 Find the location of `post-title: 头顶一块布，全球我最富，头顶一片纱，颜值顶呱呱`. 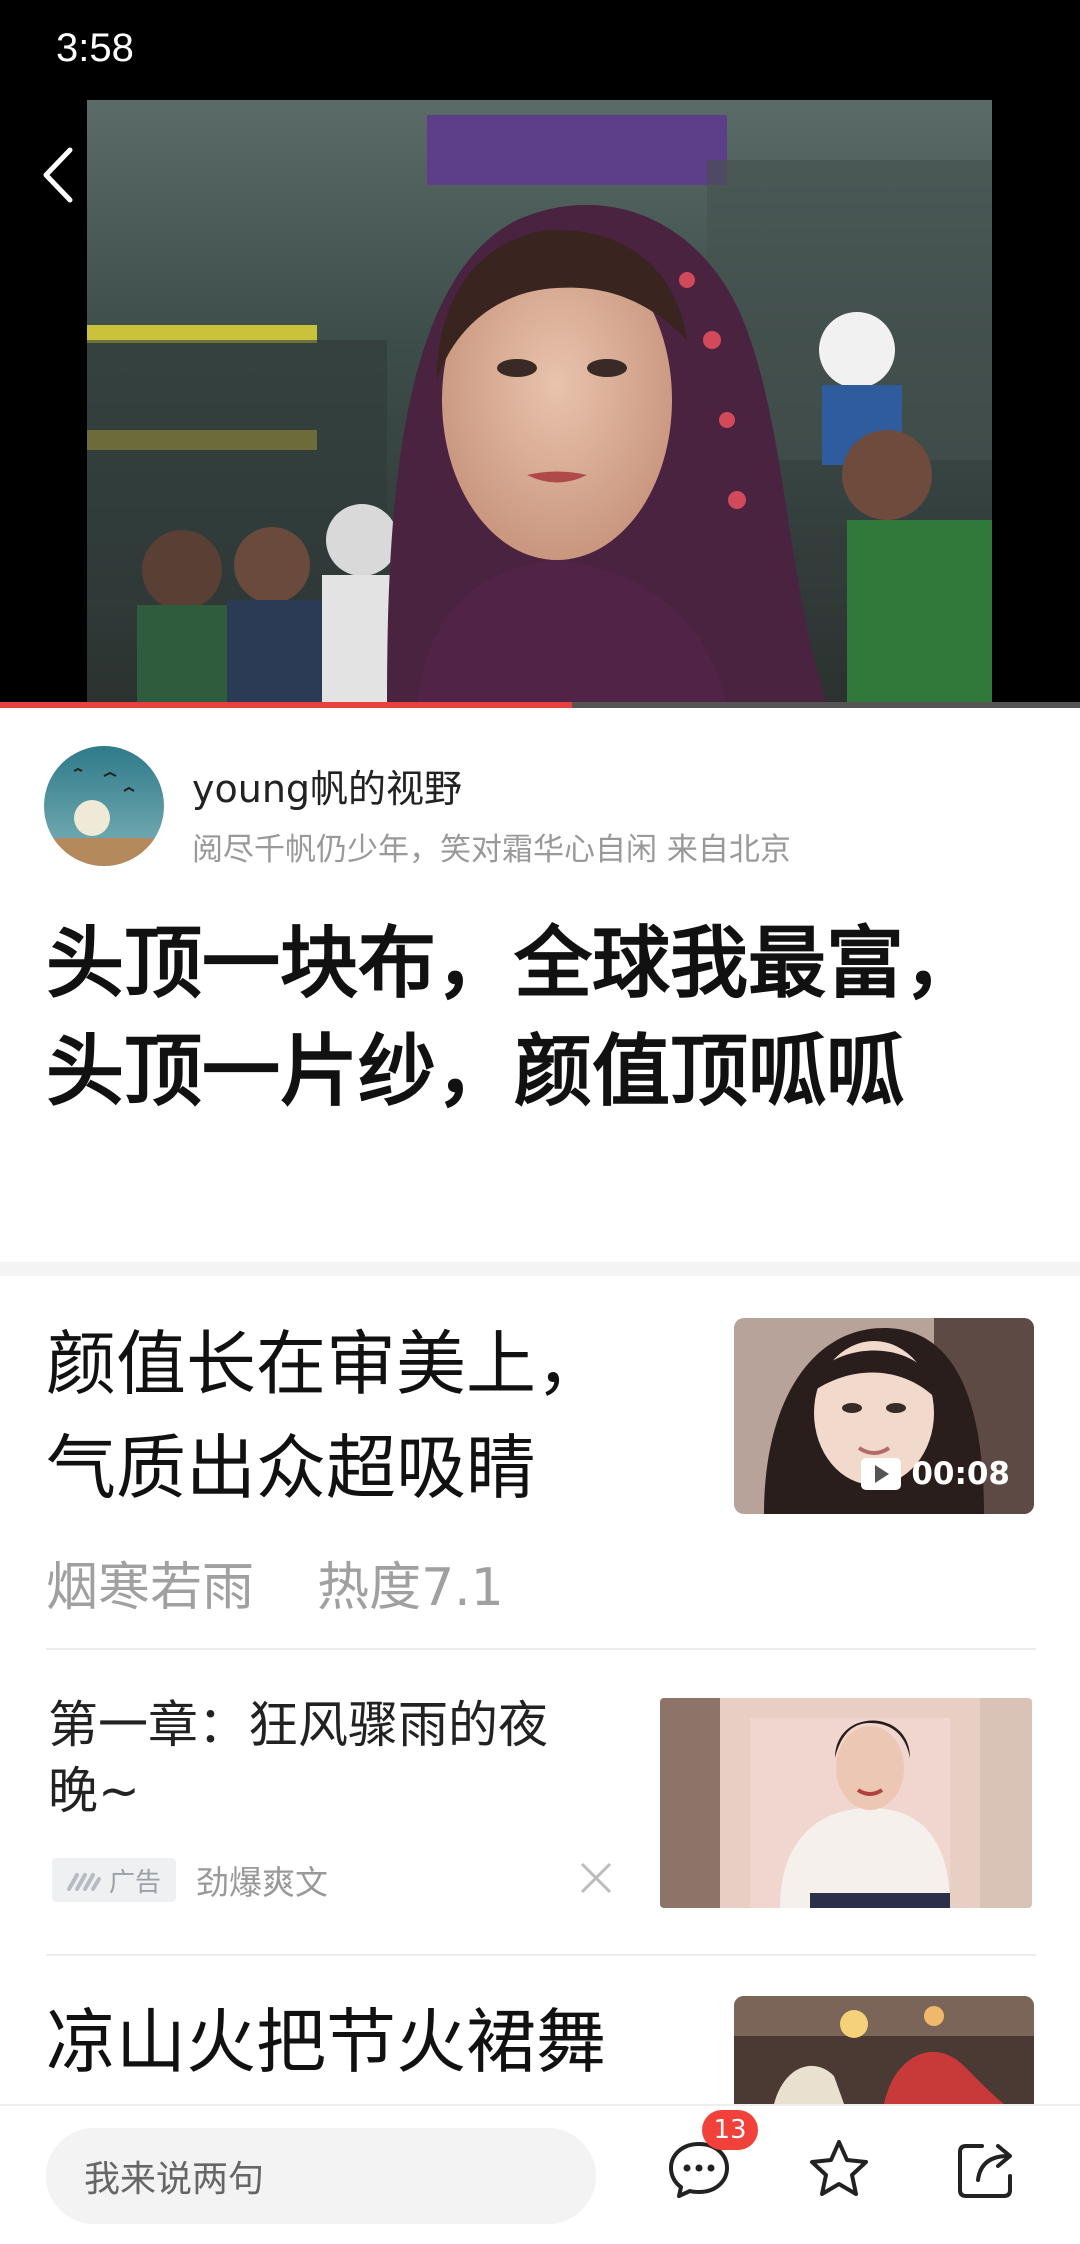

post-title: 头顶一块布，全球我最富，头顶一片纱，颜值顶呱呱 is located at coordinates (514, 1018).